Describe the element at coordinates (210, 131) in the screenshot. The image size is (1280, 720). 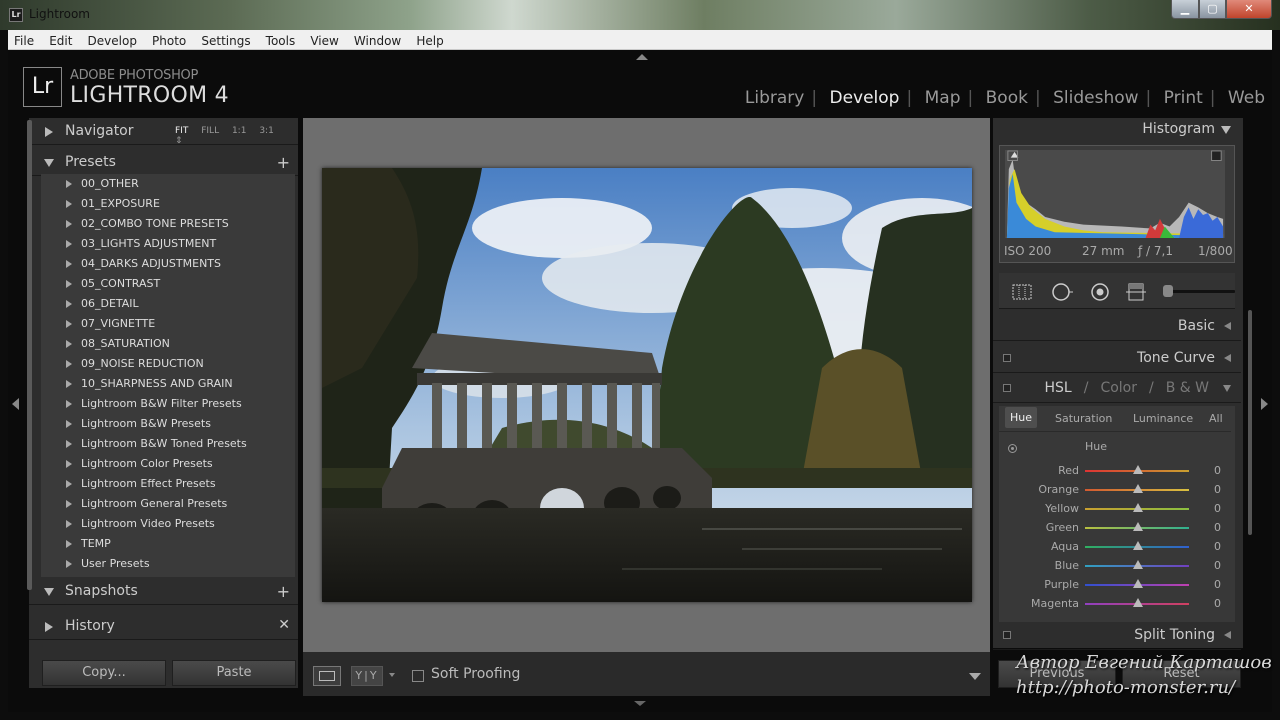
I see `zoom-fill: FILL` at that location.